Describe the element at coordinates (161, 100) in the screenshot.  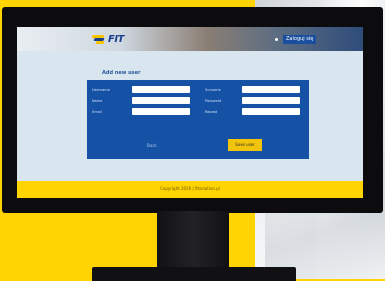
I see `name-field` at that location.